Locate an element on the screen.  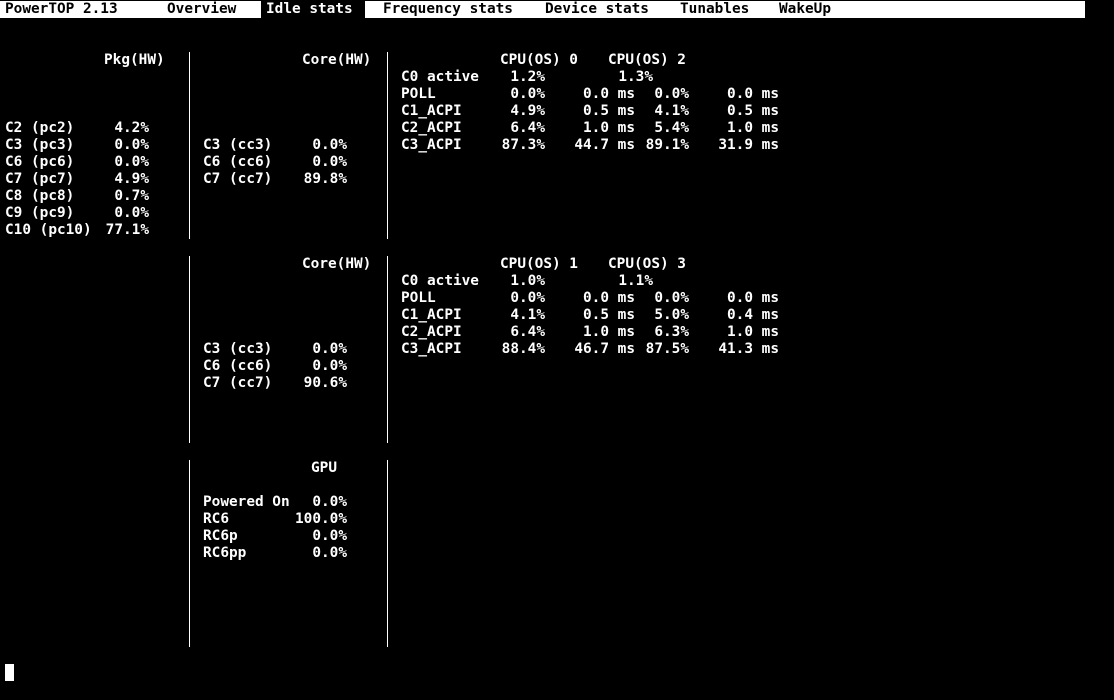
cpu-state-label: POLL is located at coordinates (418, 298).